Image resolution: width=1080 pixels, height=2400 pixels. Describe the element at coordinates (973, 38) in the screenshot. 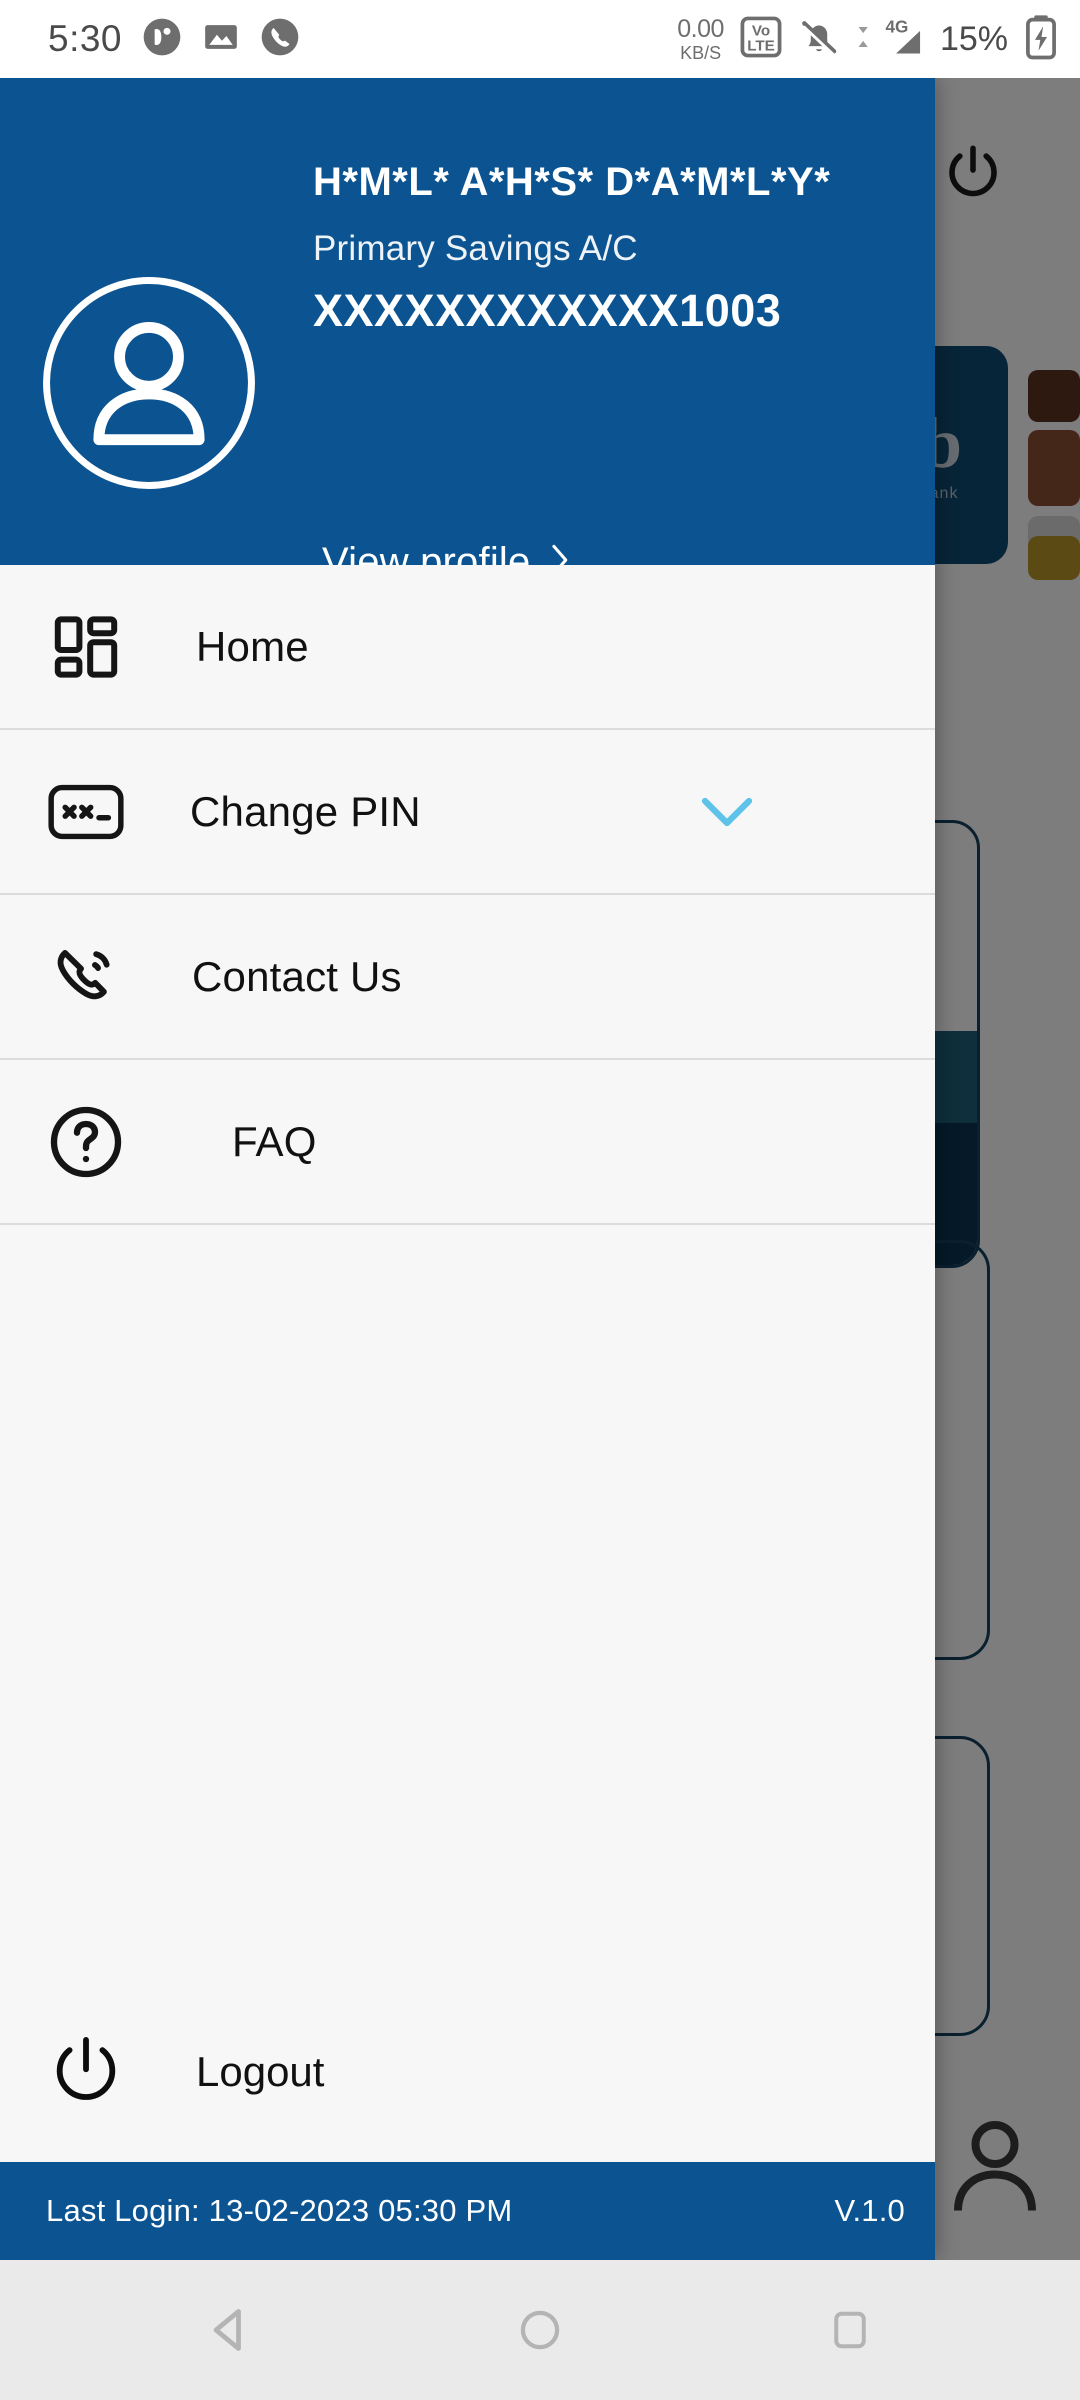

I see `battery-percent-label: 15%` at that location.